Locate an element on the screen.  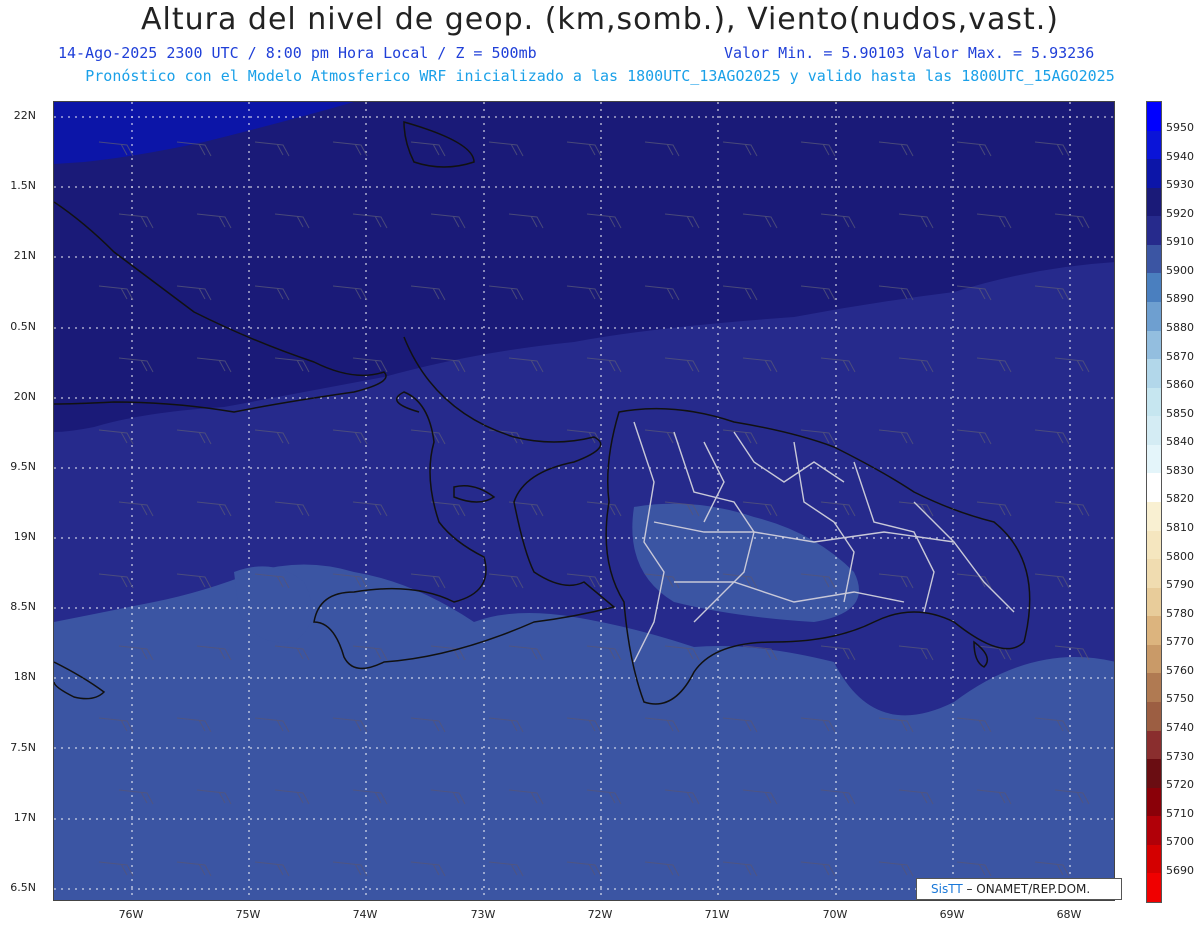
color-scale-label: 5820 is located at coordinates (1180, 499).